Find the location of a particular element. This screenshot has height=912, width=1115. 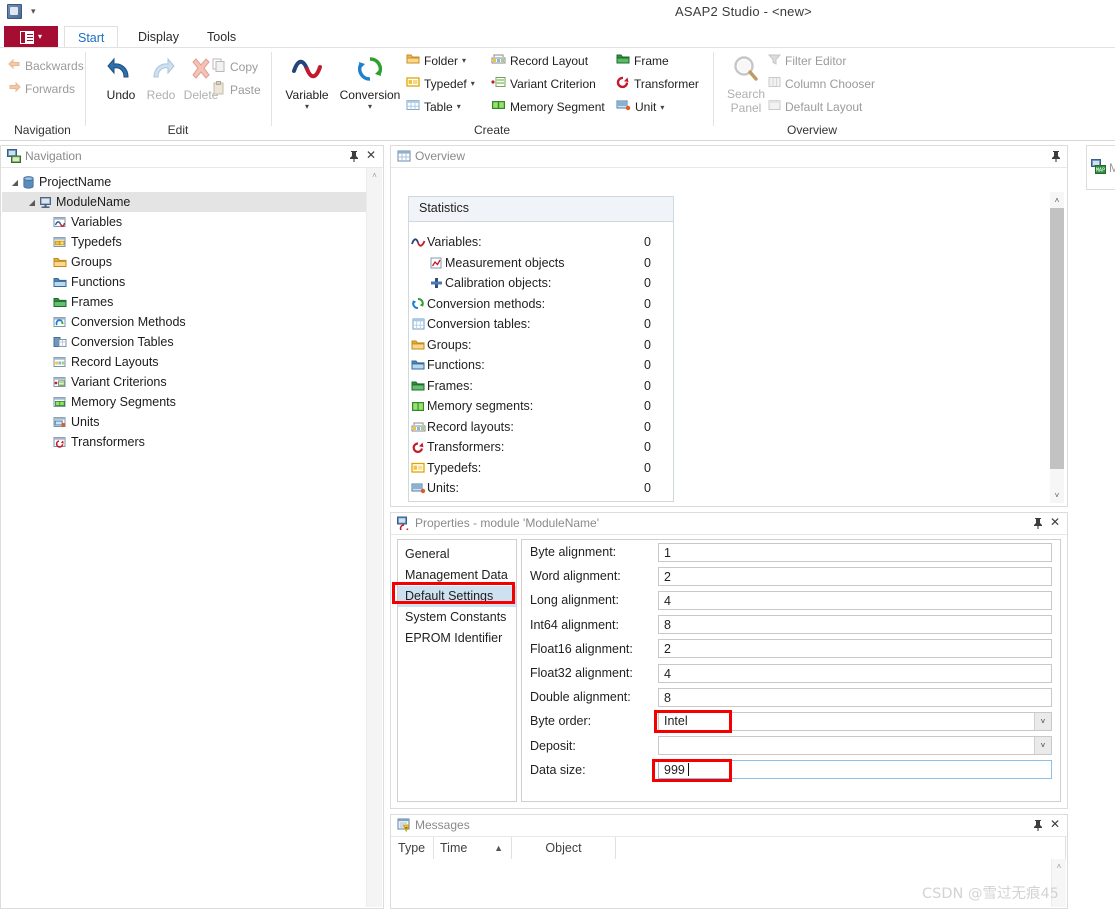

copy-button: Copy is located at coordinates (235, 66).